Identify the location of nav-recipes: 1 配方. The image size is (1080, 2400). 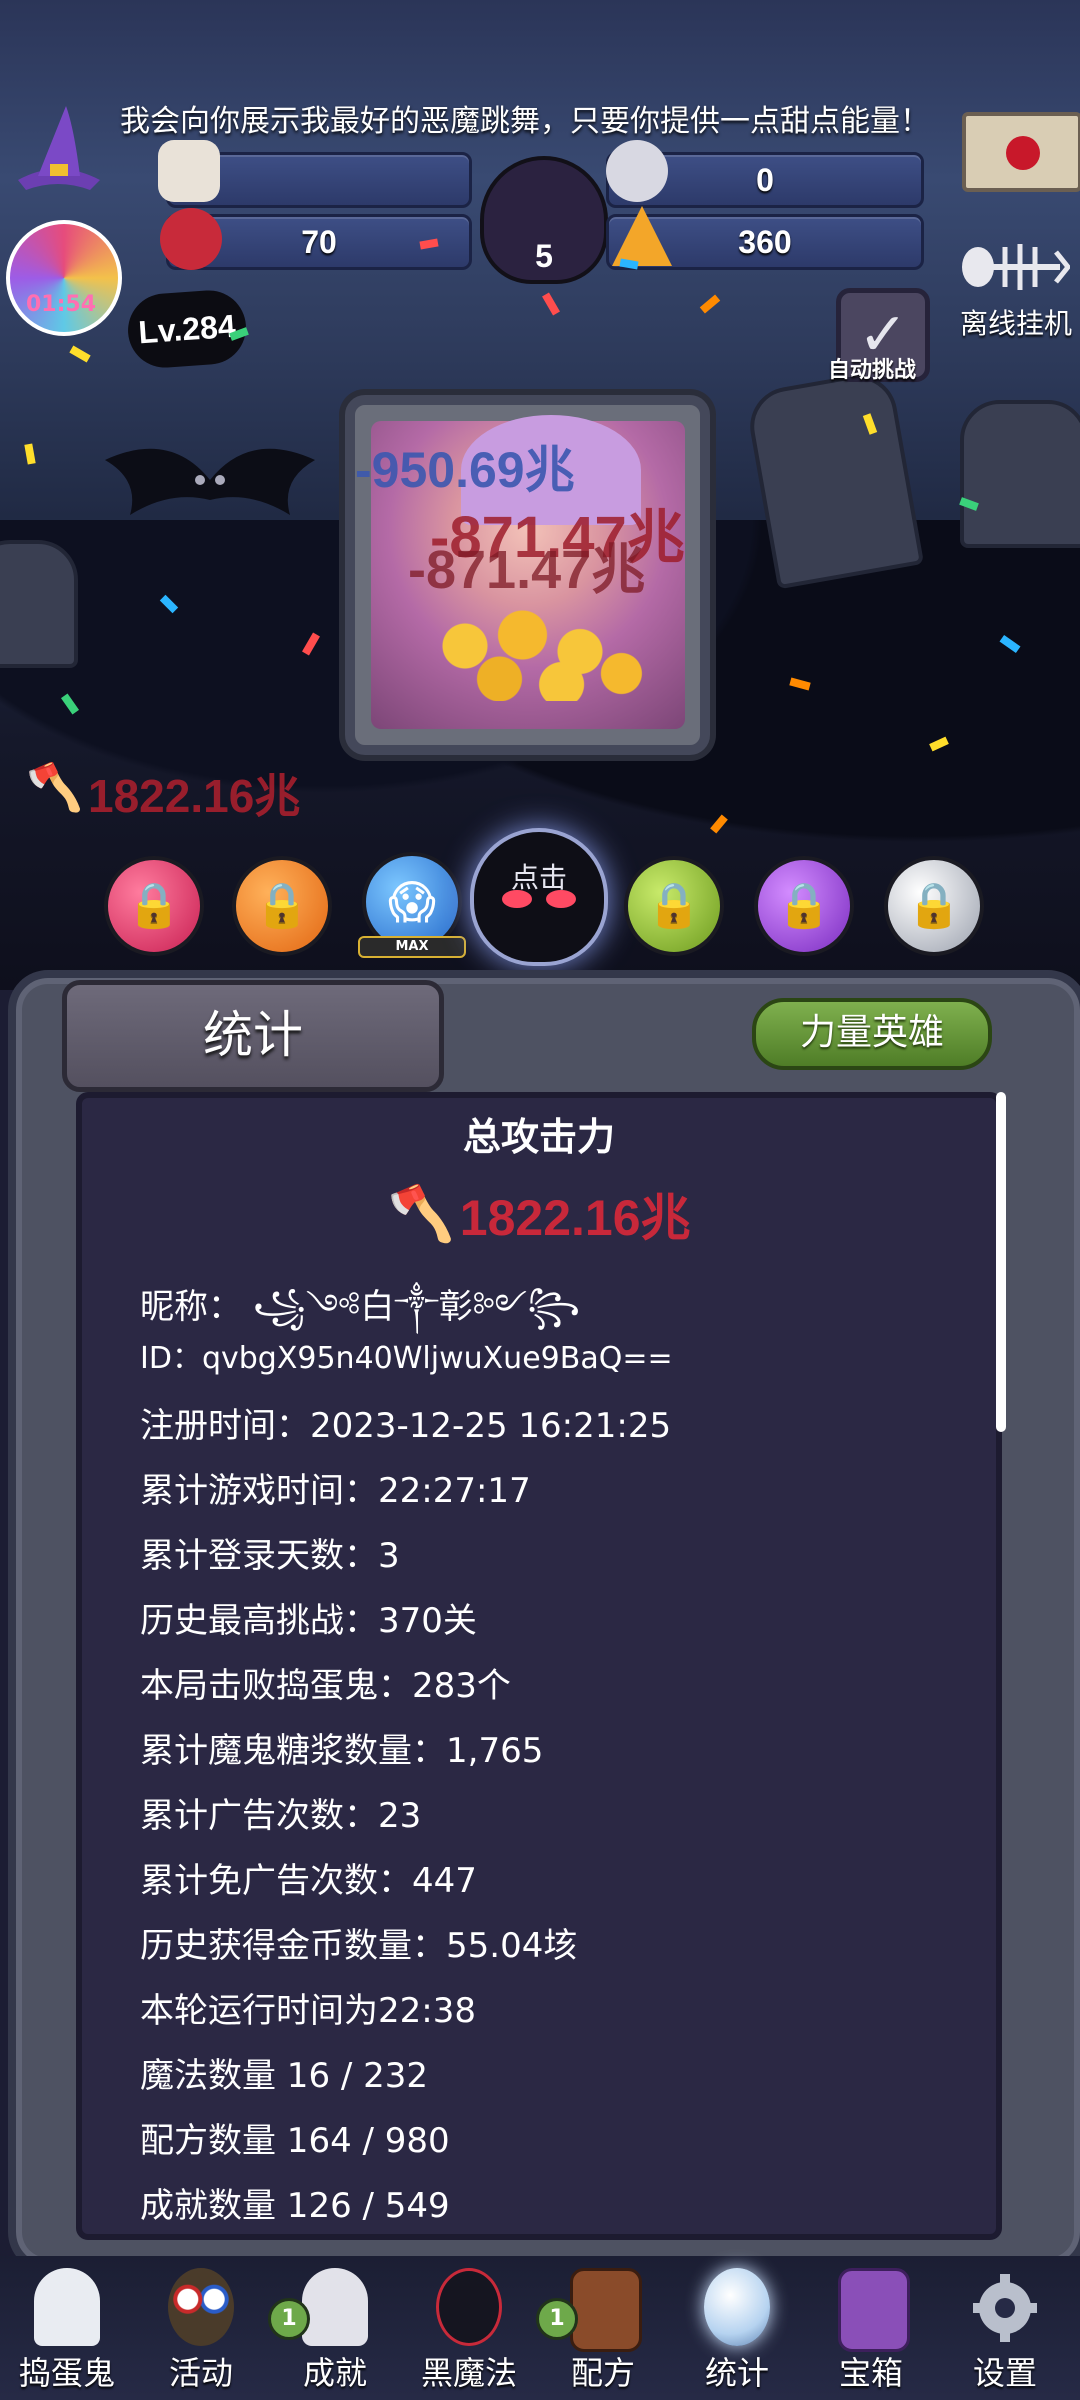
(603, 2328).